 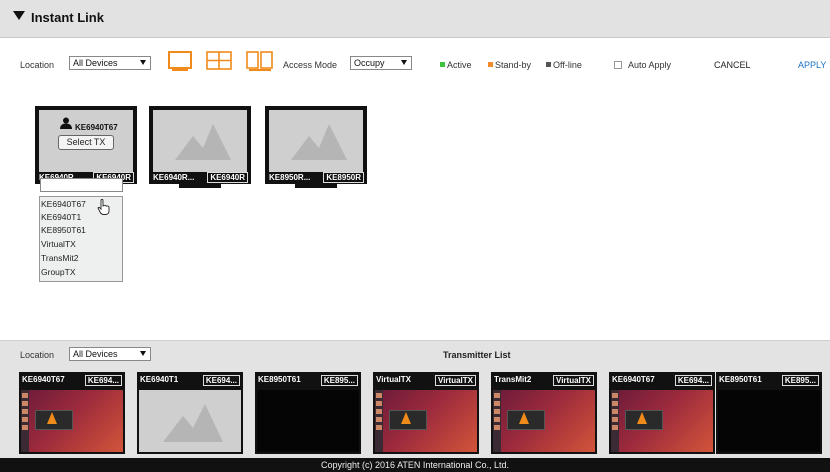 I want to click on tx-search-input, so click(x=81, y=185).